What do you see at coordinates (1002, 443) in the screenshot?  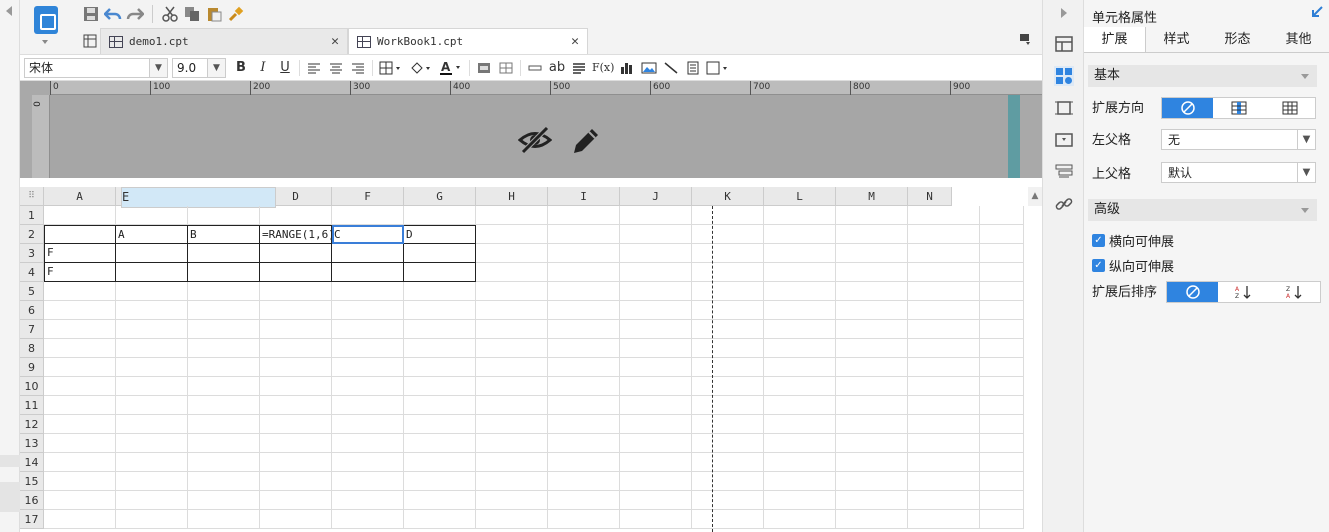 I see `cell-n13` at bounding box center [1002, 443].